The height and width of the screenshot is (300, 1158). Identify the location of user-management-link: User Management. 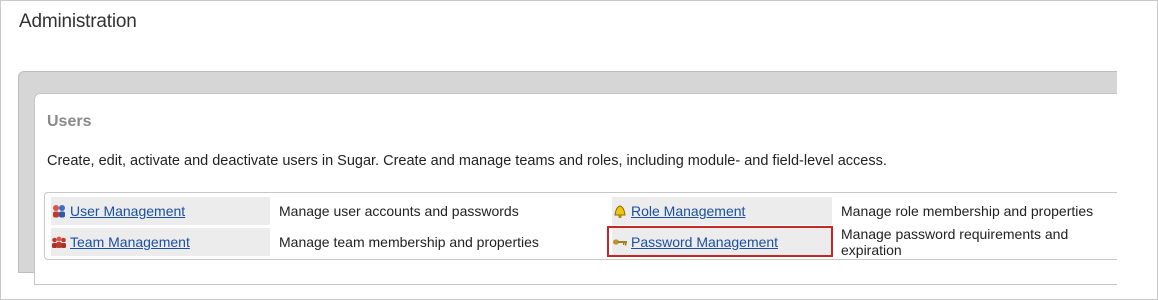
(127, 211).